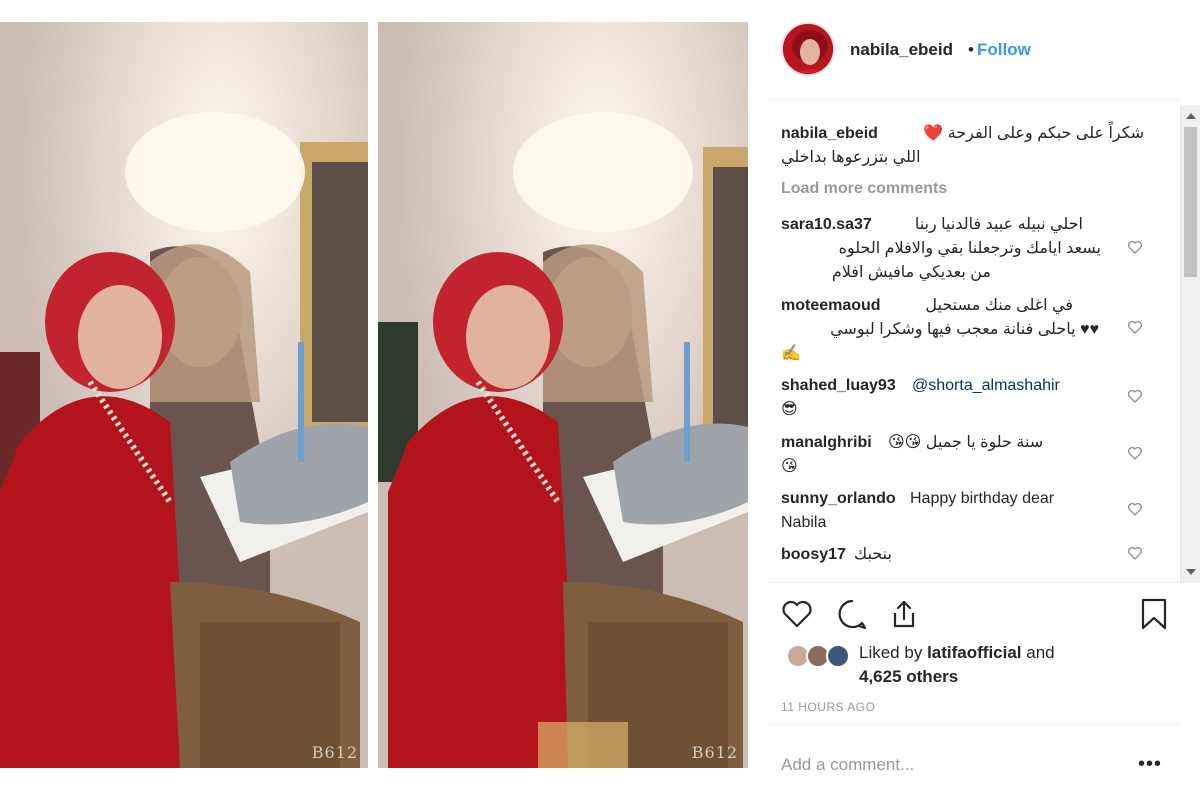 The image size is (1200, 794). What do you see at coordinates (851, 157) in the screenshot?
I see `caption-text-line2: اللي بتزرعوها بداخلي` at bounding box center [851, 157].